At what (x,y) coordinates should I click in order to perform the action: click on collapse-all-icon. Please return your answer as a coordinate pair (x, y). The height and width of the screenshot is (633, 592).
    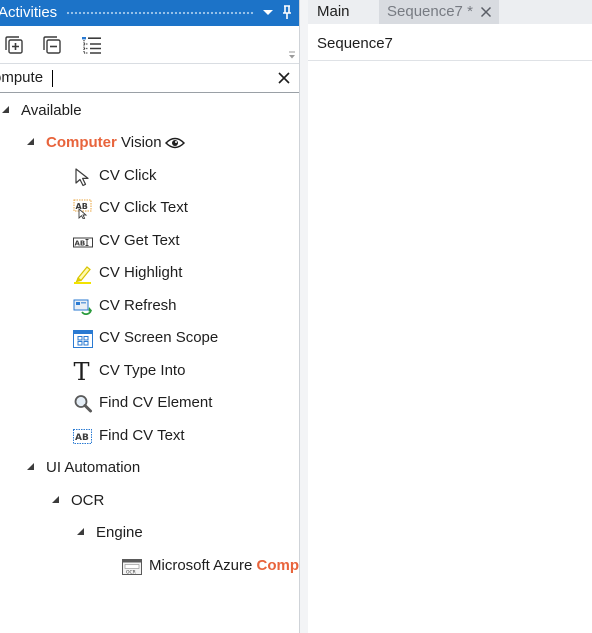
    Looking at the image, I should click on (53, 46).